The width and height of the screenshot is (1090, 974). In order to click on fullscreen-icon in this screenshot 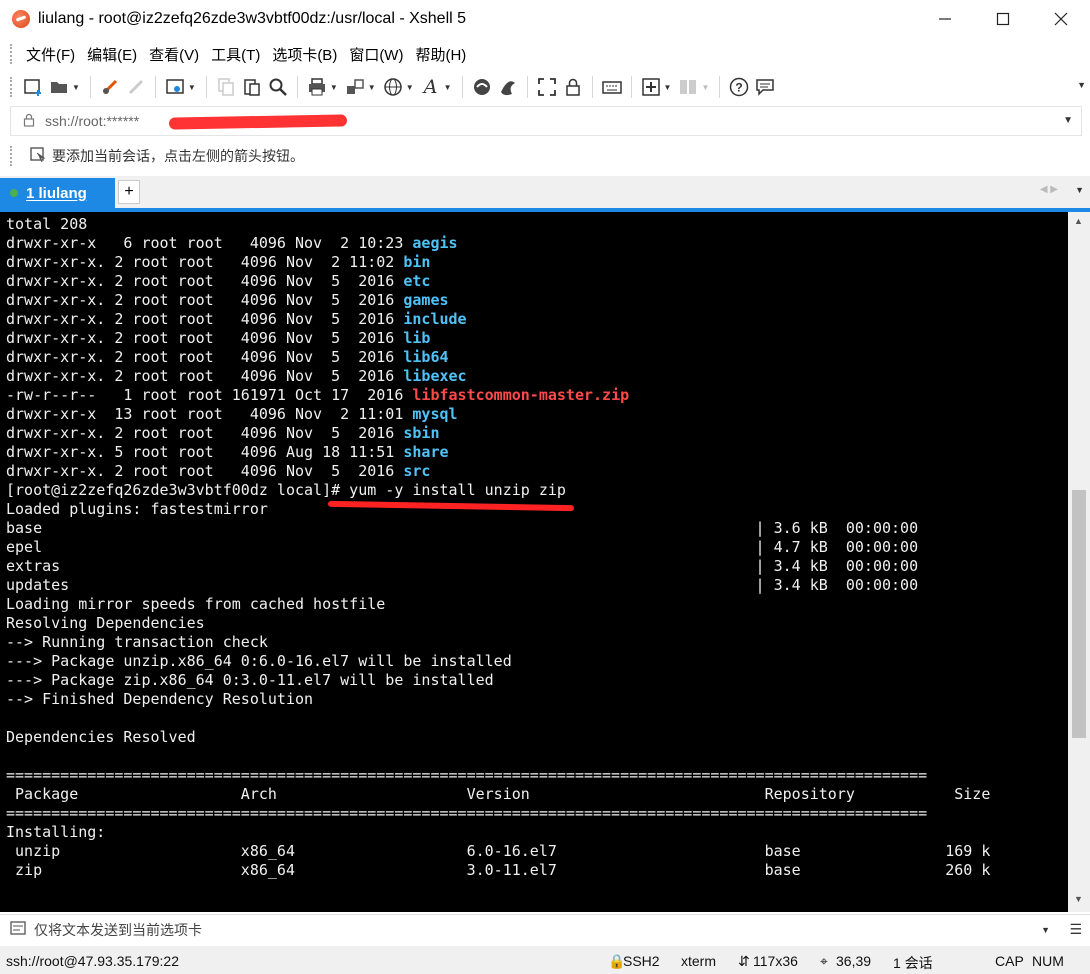, I will do `click(547, 87)`.